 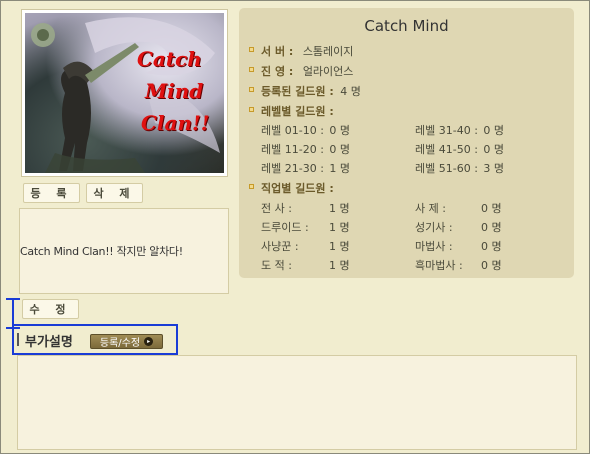 What do you see at coordinates (458, 246) in the screenshot?
I see `class-item: 마법사 : 0 명` at bounding box center [458, 246].